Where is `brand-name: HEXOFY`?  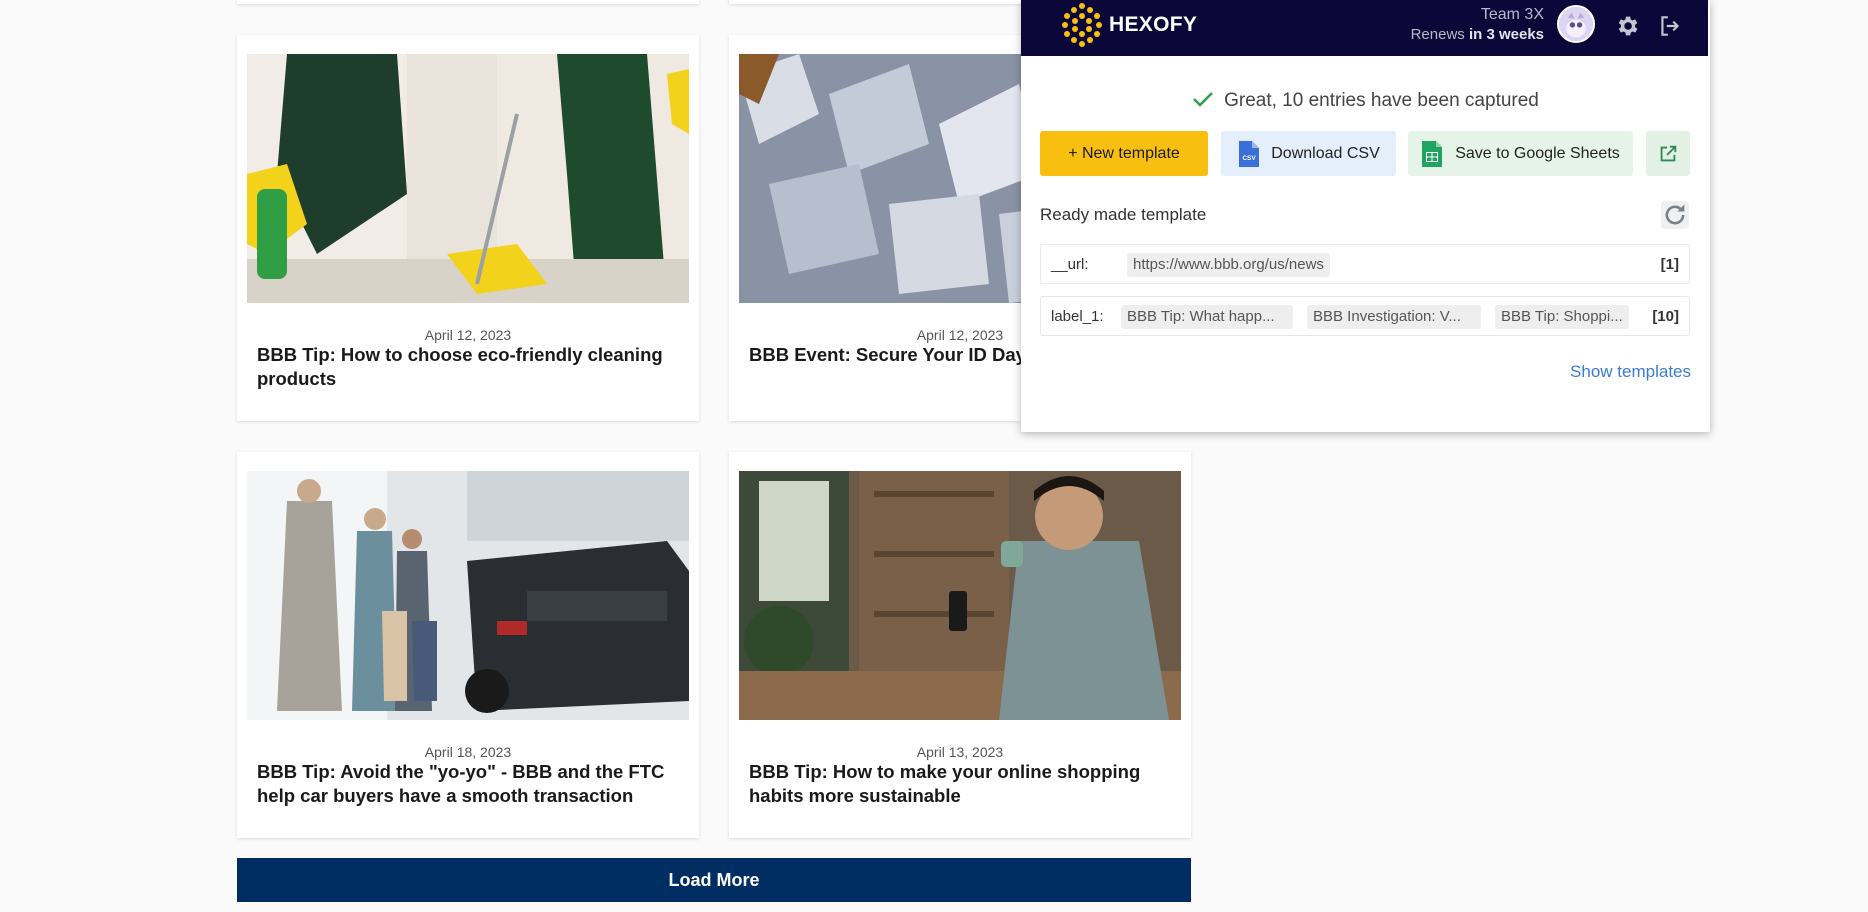 brand-name: HEXOFY is located at coordinates (1153, 24).